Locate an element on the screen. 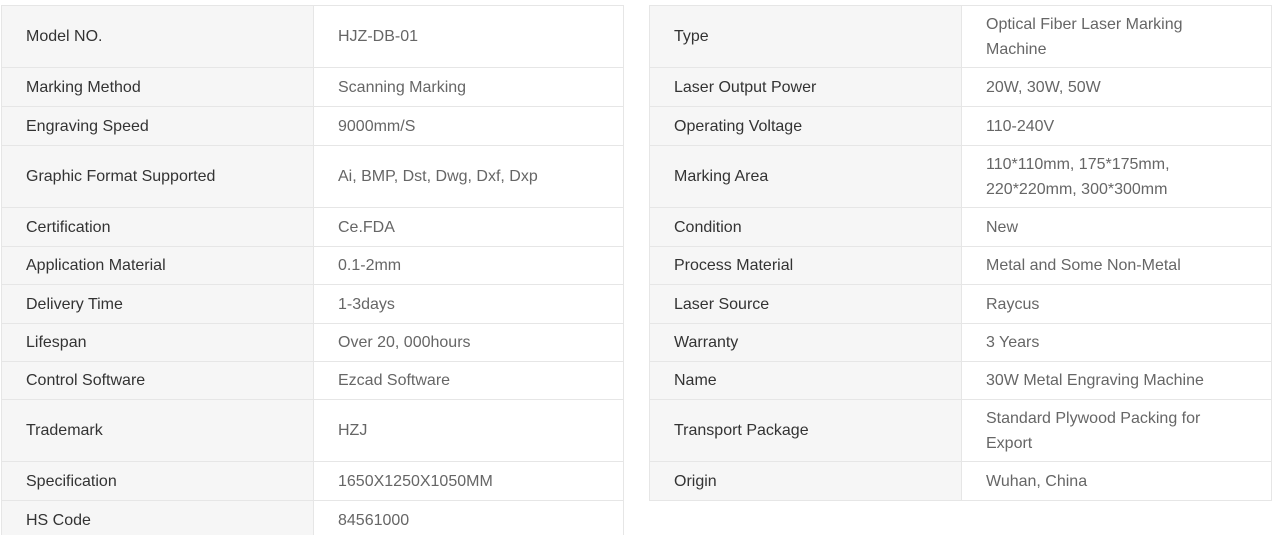 Image resolution: width=1272 pixels, height=535 pixels. table-row: Warranty 3 Years is located at coordinates (960, 342).